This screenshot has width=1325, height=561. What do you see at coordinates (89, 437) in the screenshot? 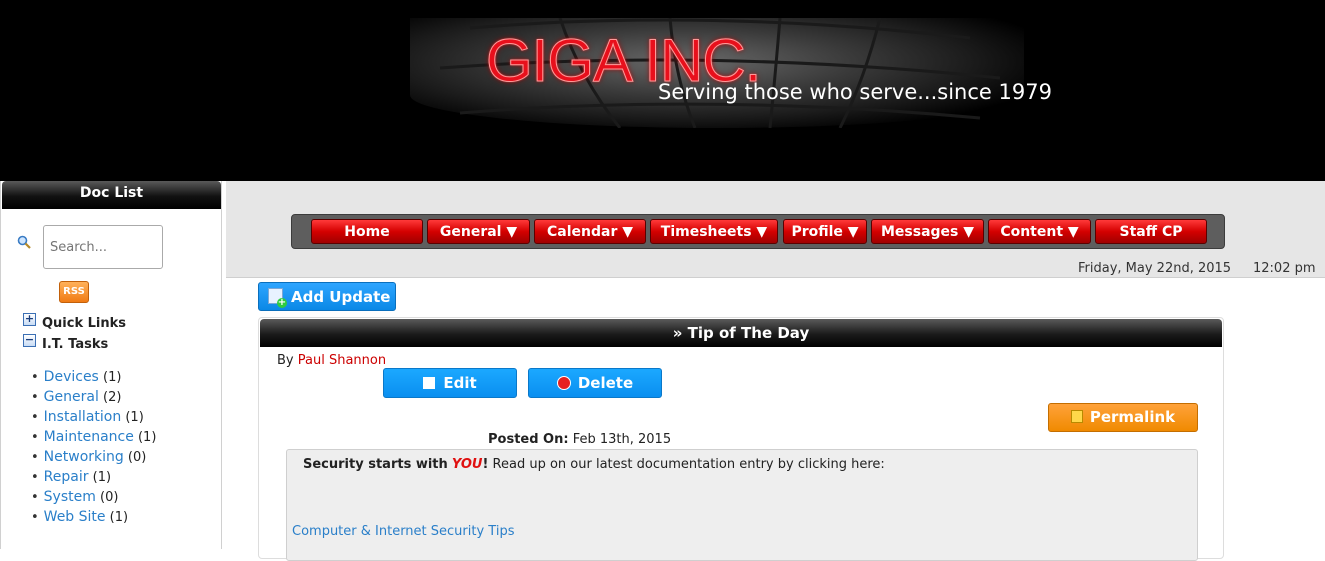
I see `category-link-maintenance: Maintenance` at bounding box center [89, 437].